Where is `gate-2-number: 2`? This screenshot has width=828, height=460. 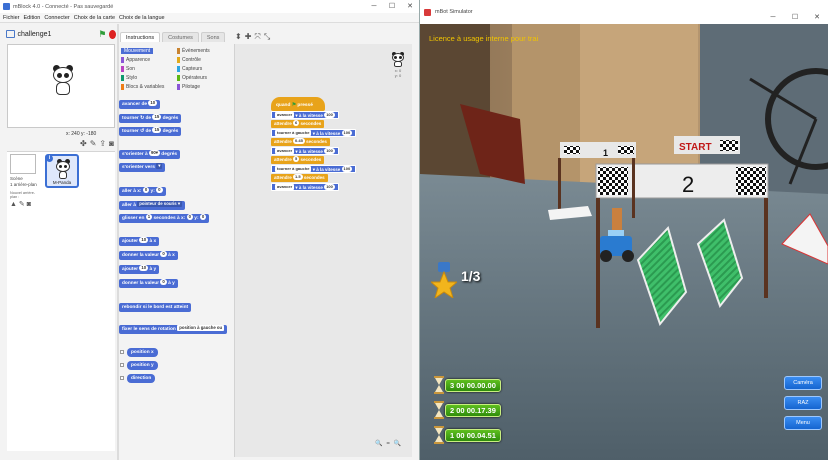 gate-2-number: 2 is located at coordinates (688, 184).